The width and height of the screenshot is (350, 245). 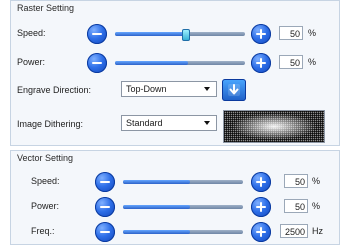 I want to click on vector-freq-value: 2500, so click(x=294, y=231).